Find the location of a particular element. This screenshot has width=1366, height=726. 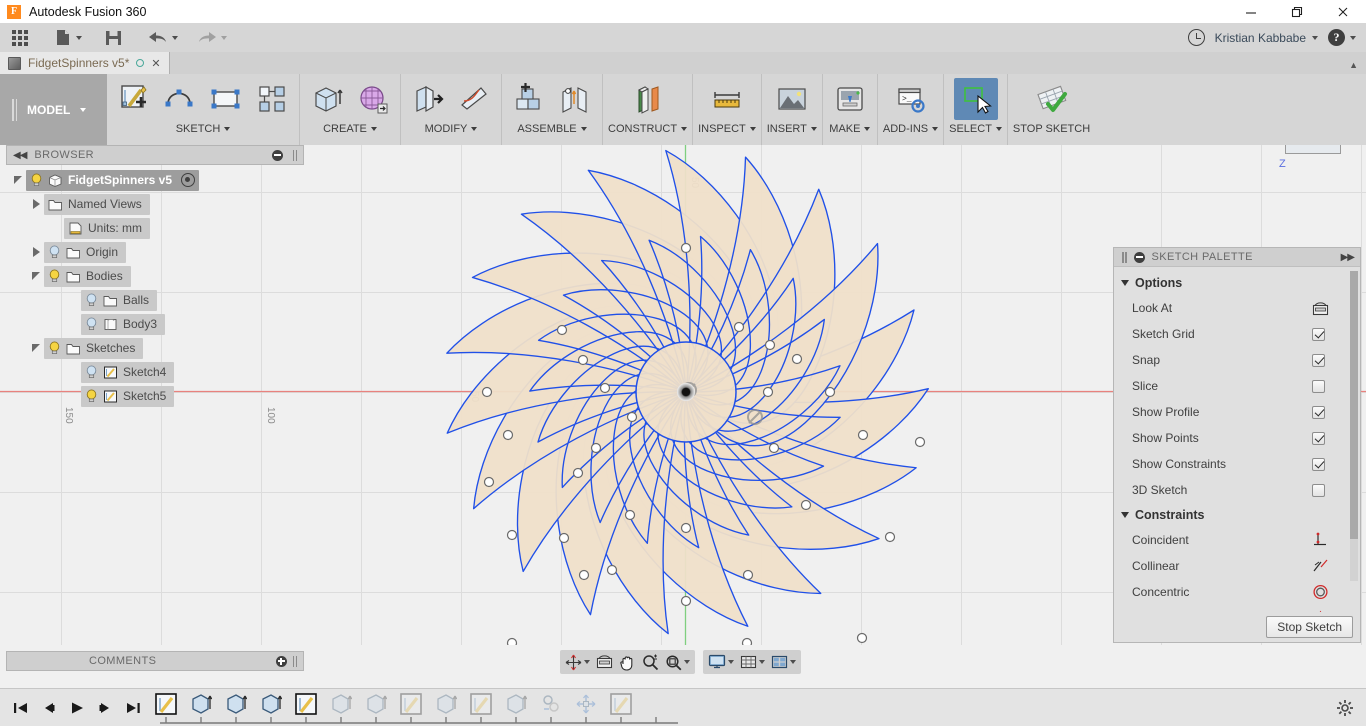

comments-panel: COMMENTS is located at coordinates (155, 661).